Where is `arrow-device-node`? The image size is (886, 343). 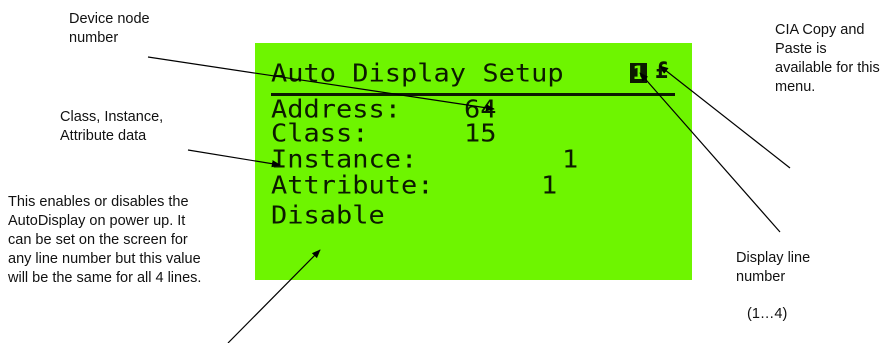
arrow-device-node is located at coordinates (321, 84).